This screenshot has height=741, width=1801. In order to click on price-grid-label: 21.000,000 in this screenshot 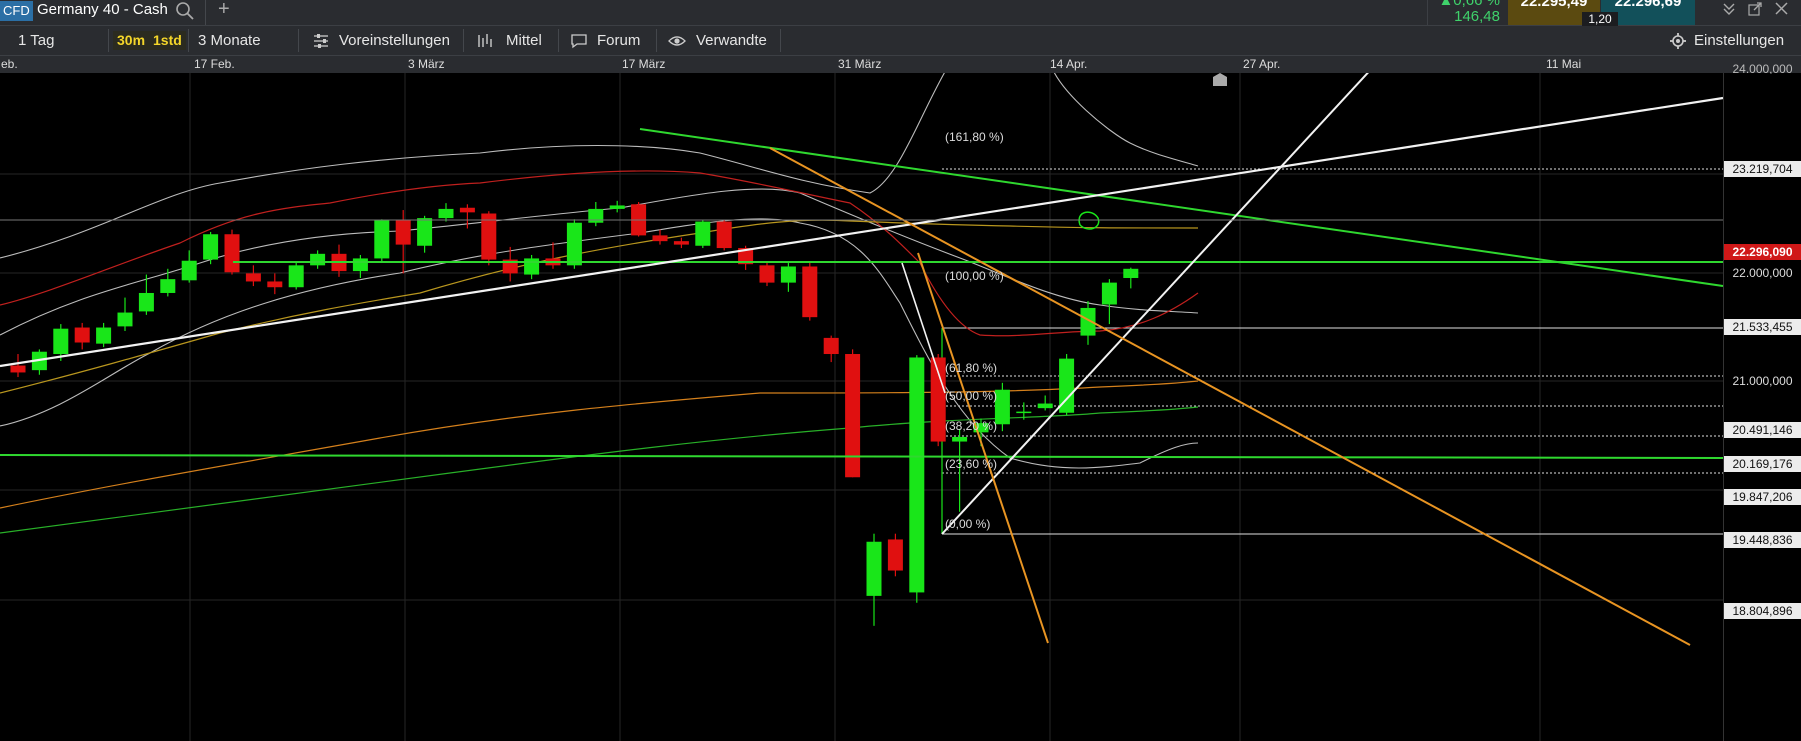, I will do `click(1762, 381)`.